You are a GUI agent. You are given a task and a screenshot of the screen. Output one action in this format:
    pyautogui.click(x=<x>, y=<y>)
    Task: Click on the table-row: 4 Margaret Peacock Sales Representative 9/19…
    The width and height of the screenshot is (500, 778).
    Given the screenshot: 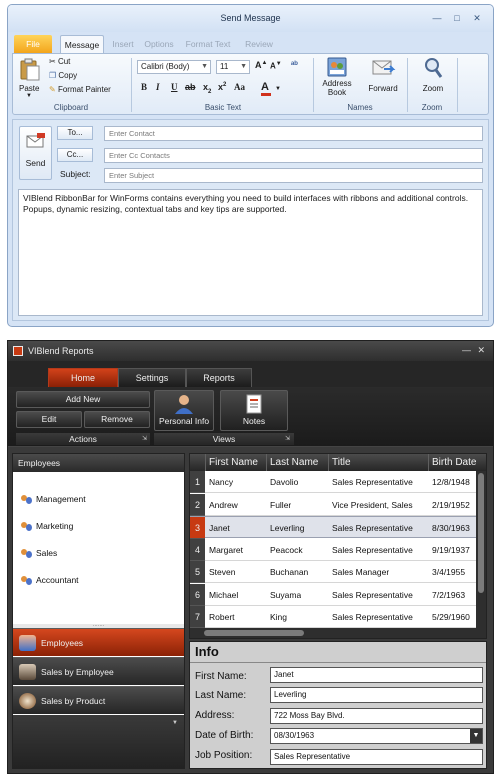 What is the action you would take?
    pyautogui.click(x=333, y=549)
    